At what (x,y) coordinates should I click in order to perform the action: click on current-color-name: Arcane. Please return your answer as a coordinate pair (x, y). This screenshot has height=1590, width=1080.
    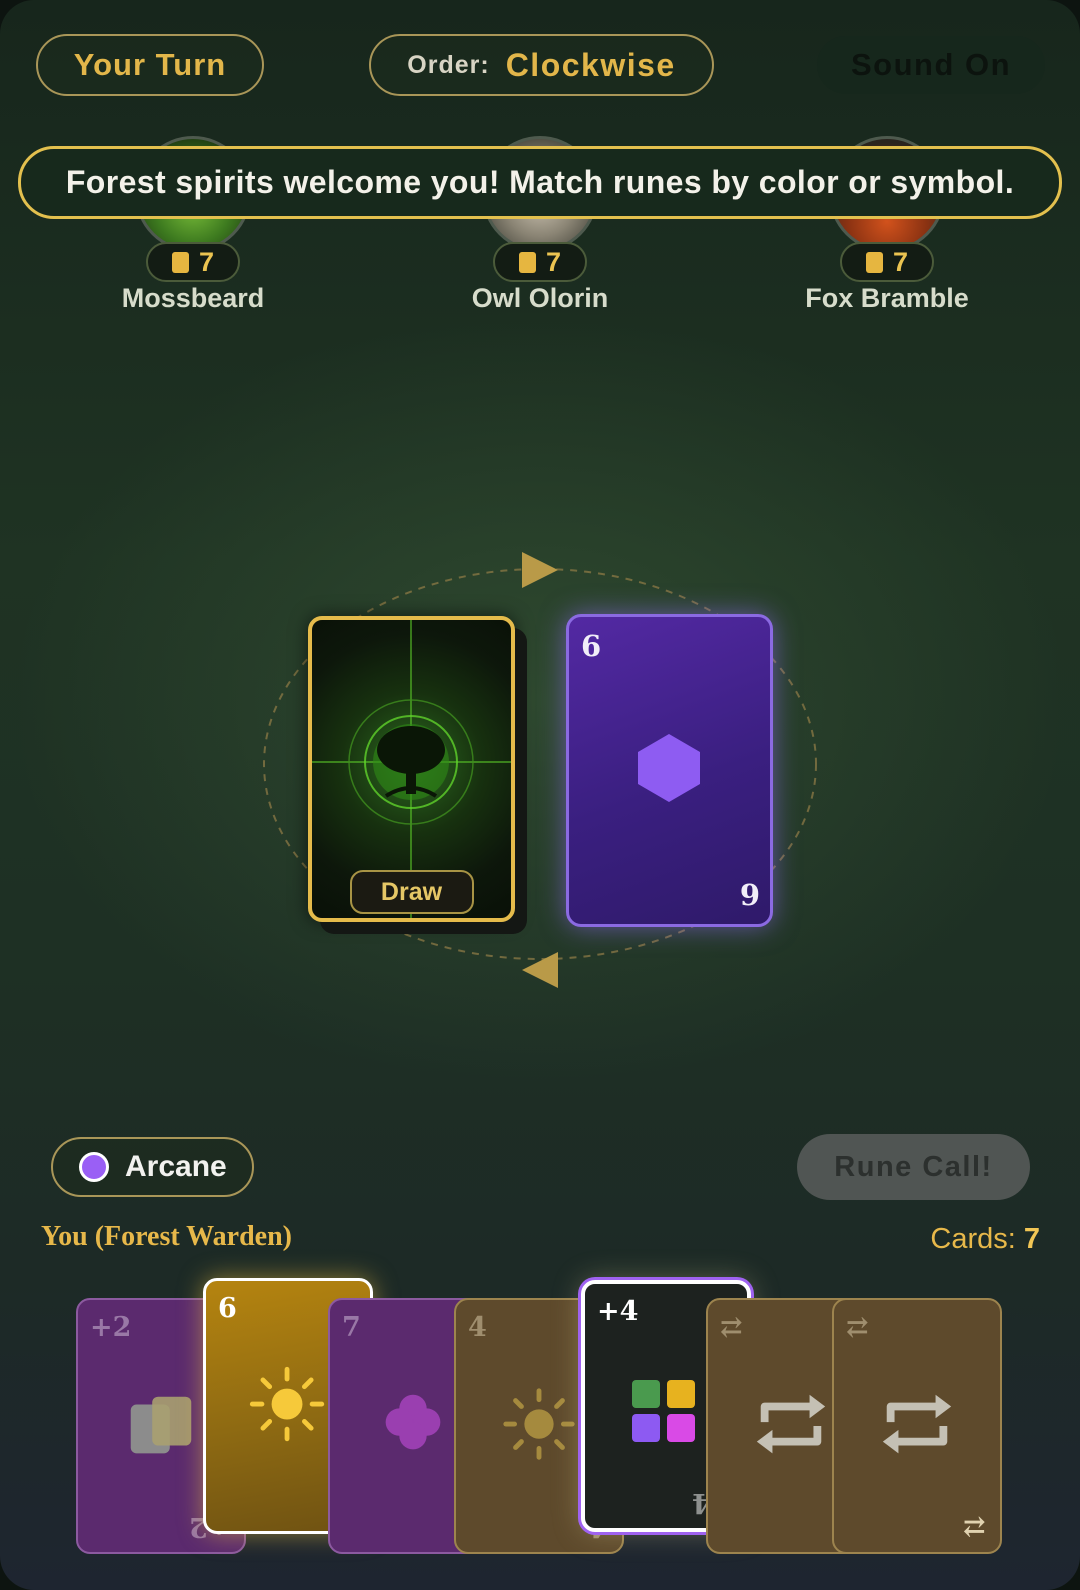
    Looking at the image, I should click on (176, 1166).